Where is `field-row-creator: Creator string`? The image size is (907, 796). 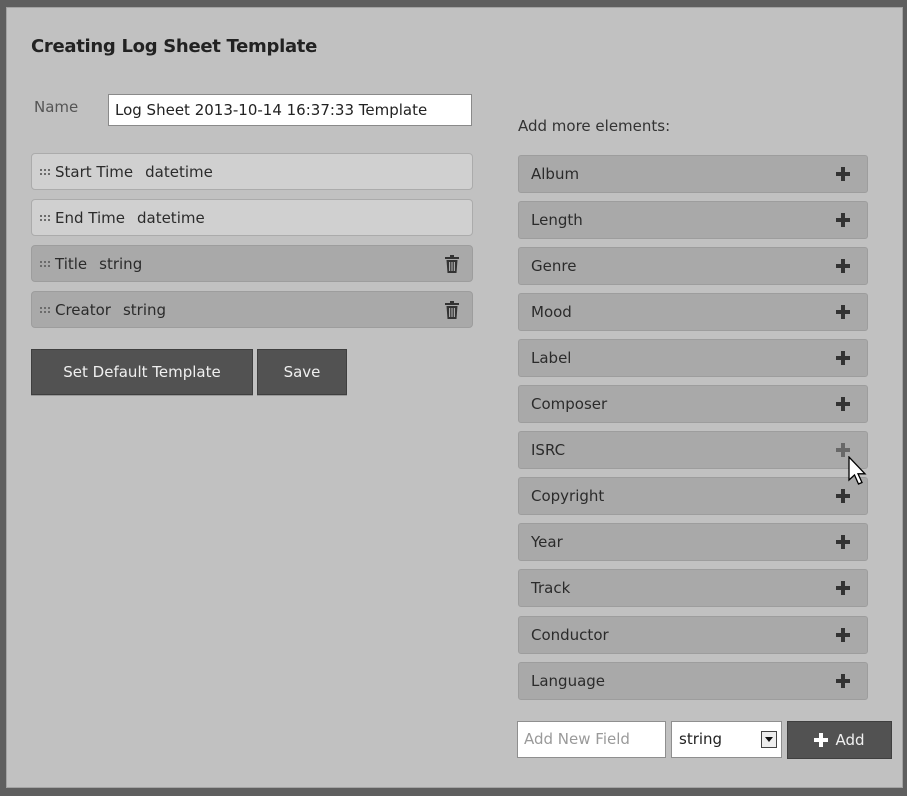 field-row-creator: Creator string is located at coordinates (252, 309).